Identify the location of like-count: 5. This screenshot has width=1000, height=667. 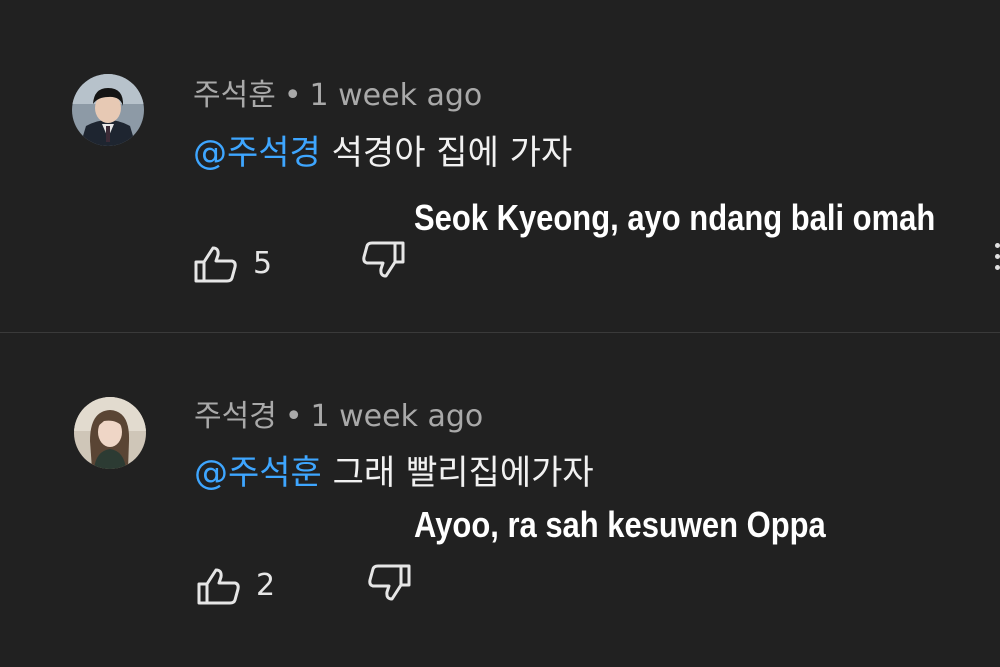
(263, 263).